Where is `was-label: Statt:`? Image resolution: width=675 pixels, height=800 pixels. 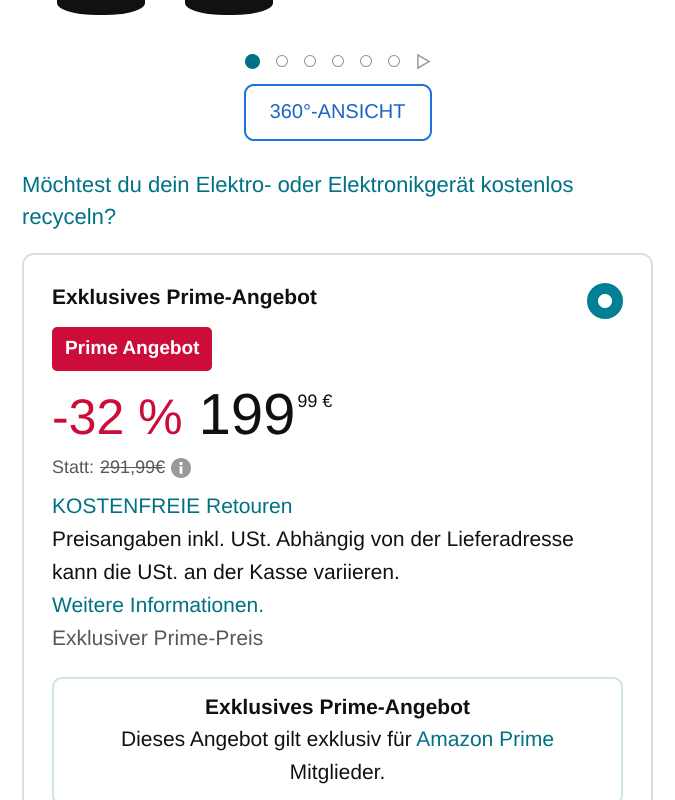 was-label: Statt: is located at coordinates (73, 467).